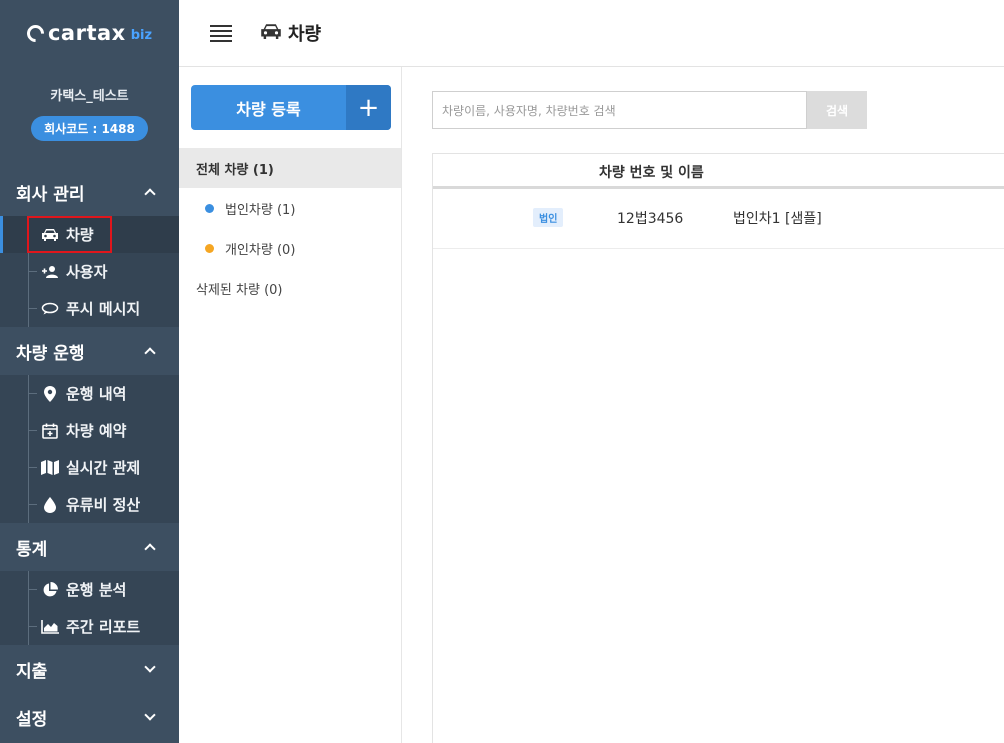 This screenshot has height=743, width=1004. I want to click on plus-icon: +, so click(368, 107).